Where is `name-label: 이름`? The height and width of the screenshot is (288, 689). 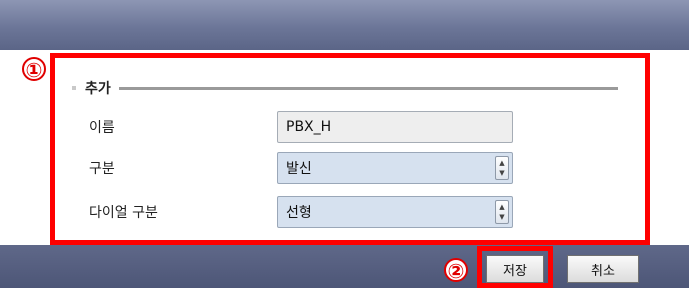
name-label: 이름 is located at coordinates (102, 128).